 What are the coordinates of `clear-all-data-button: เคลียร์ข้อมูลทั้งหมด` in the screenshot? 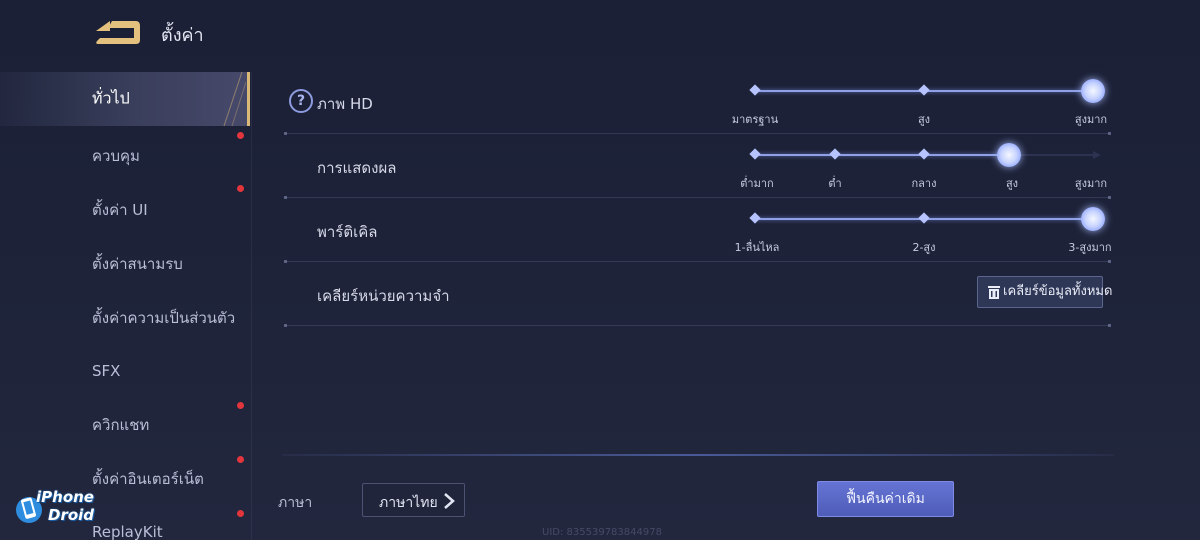 It's located at (1044, 292).